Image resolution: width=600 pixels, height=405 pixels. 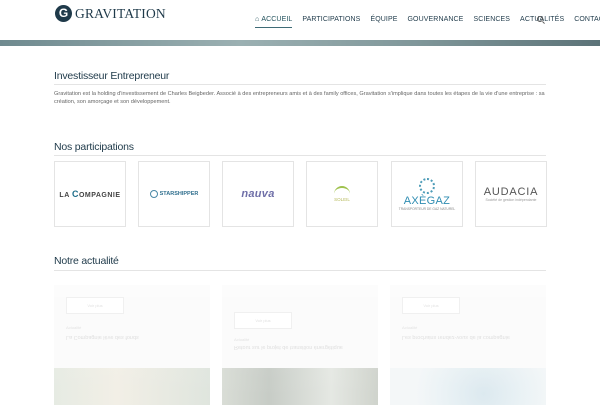 I want to click on la-compagnie-logo: LA COMPAGNIE, so click(x=90, y=194).